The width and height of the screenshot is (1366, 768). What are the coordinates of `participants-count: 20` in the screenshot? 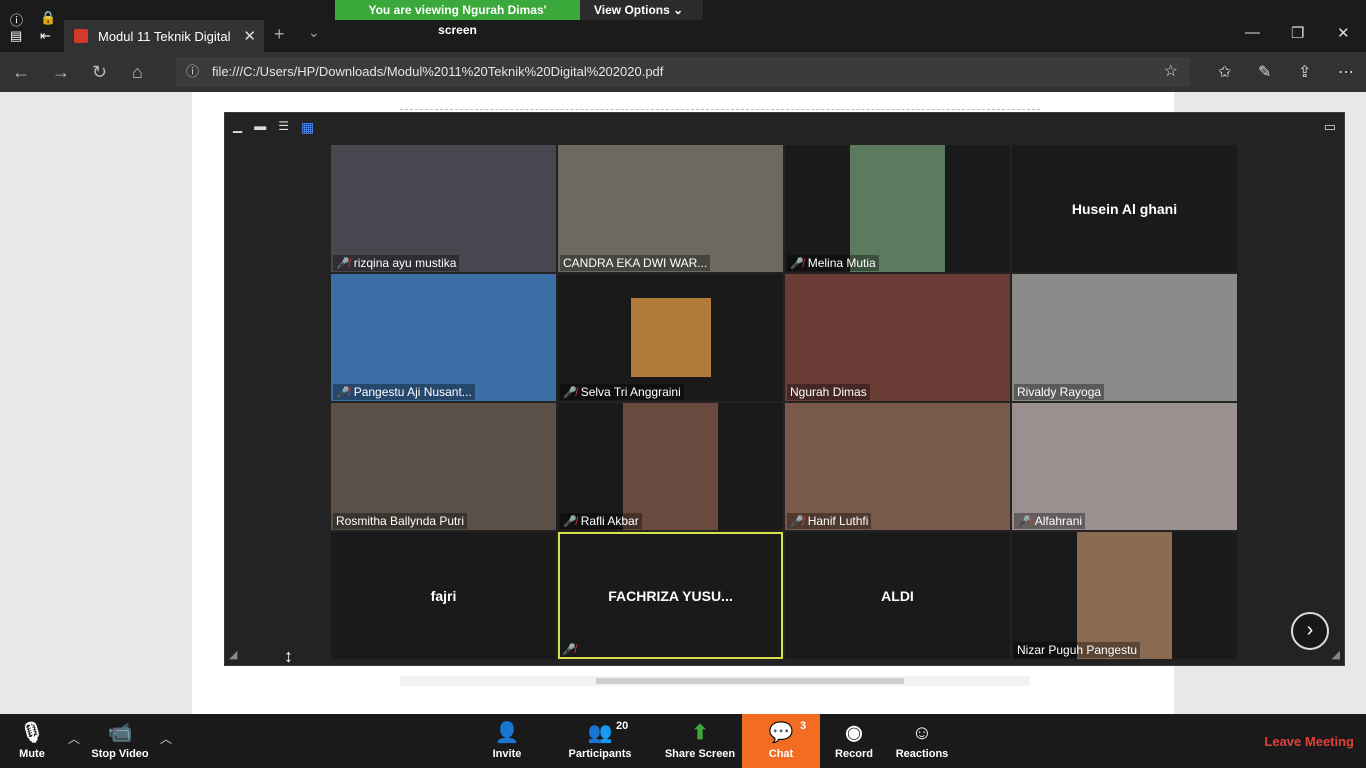 It's located at (622, 726).